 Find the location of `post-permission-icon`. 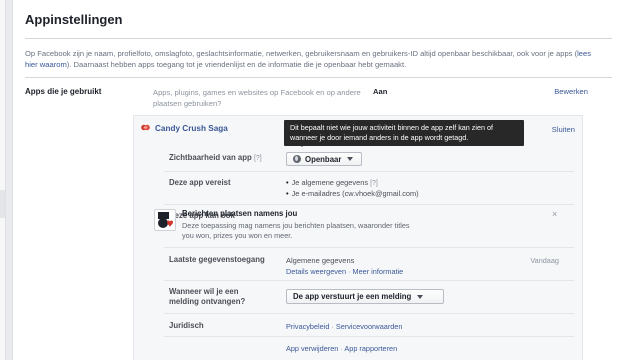

post-permission-icon is located at coordinates (165, 220).